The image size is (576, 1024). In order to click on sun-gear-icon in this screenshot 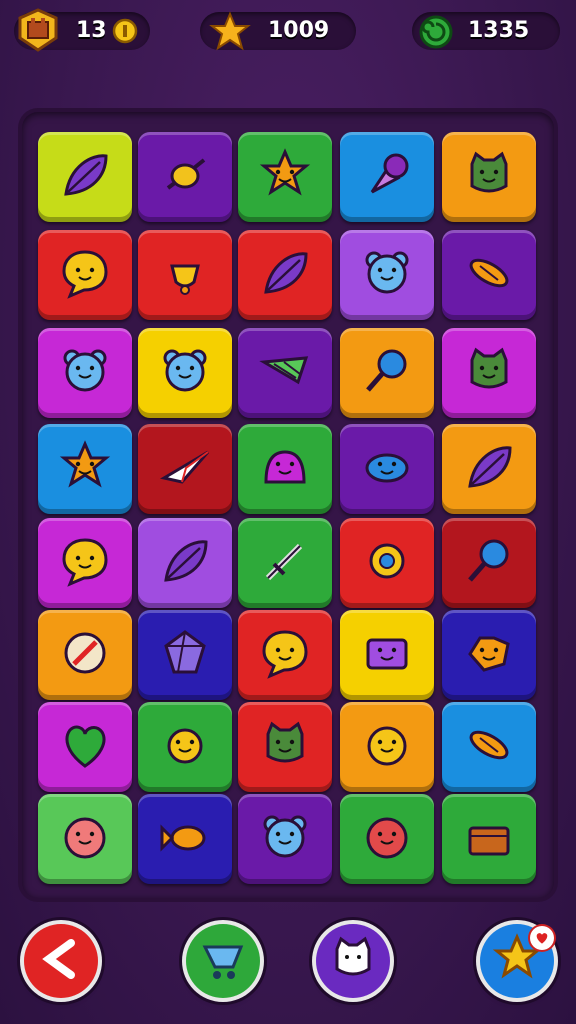, I will do `click(387, 563)`.